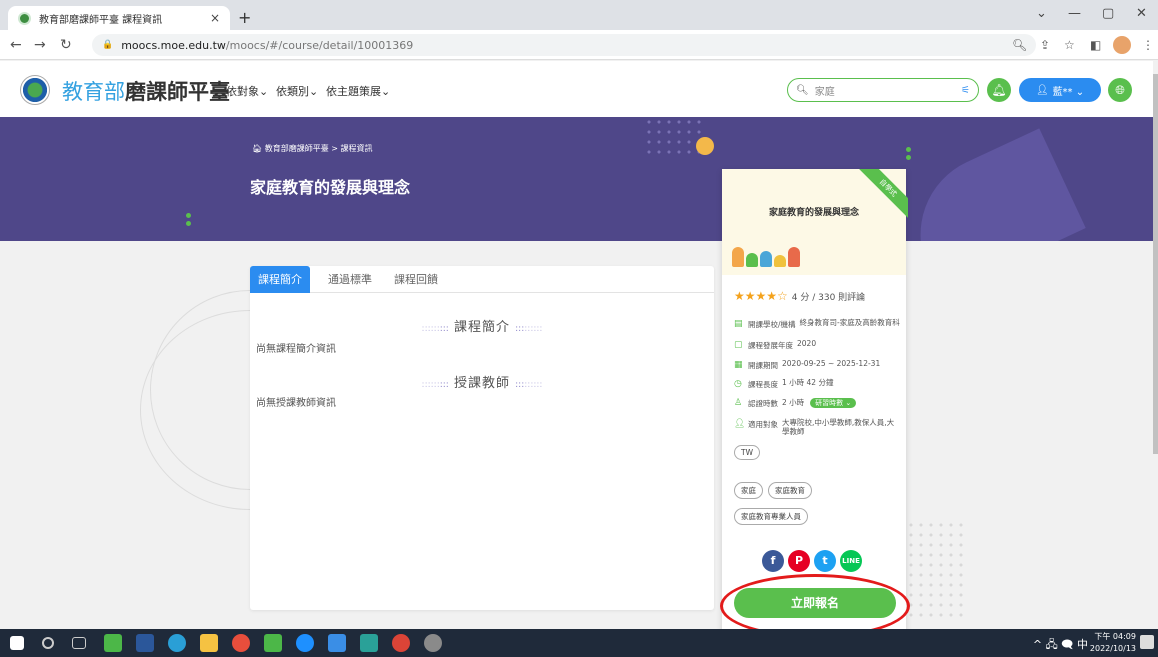 This screenshot has height=657, width=1158. Describe the element at coordinates (209, 643) in the screenshot. I see `file-explorer-icon` at that location.